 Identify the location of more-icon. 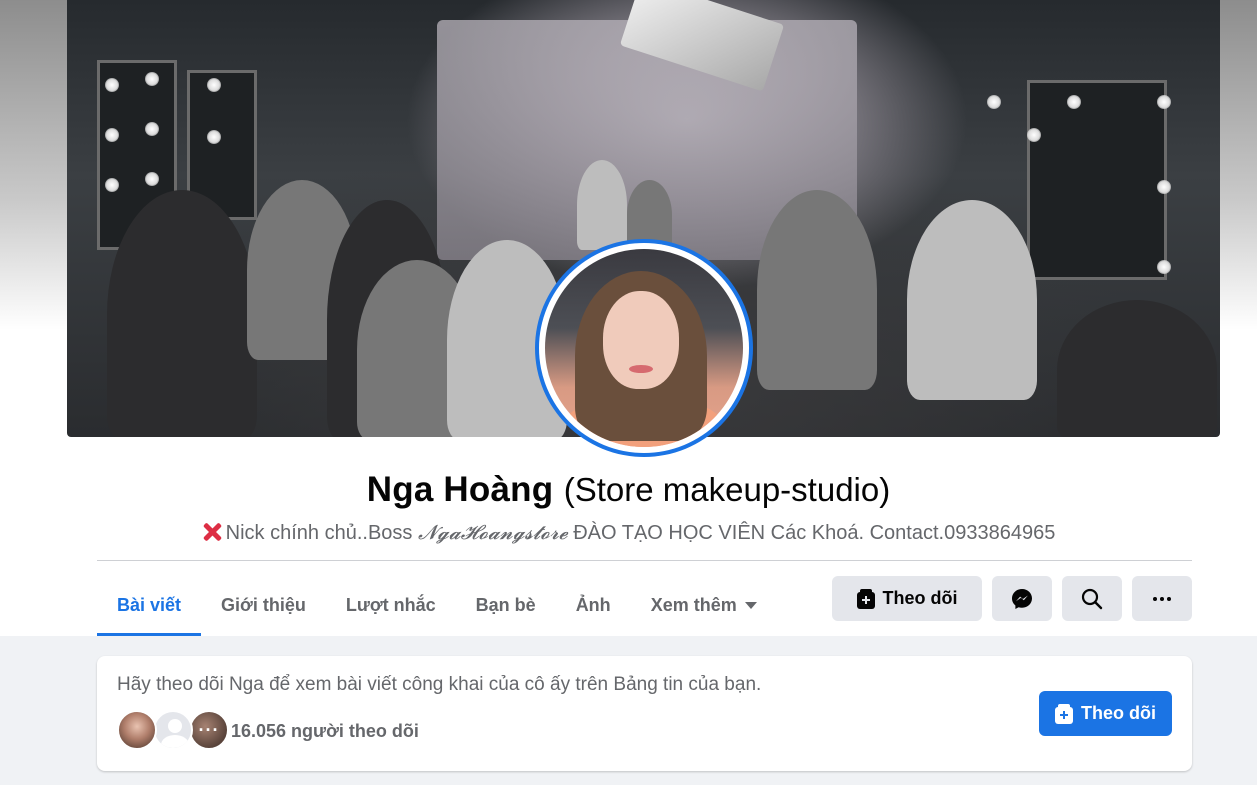
(1162, 598).